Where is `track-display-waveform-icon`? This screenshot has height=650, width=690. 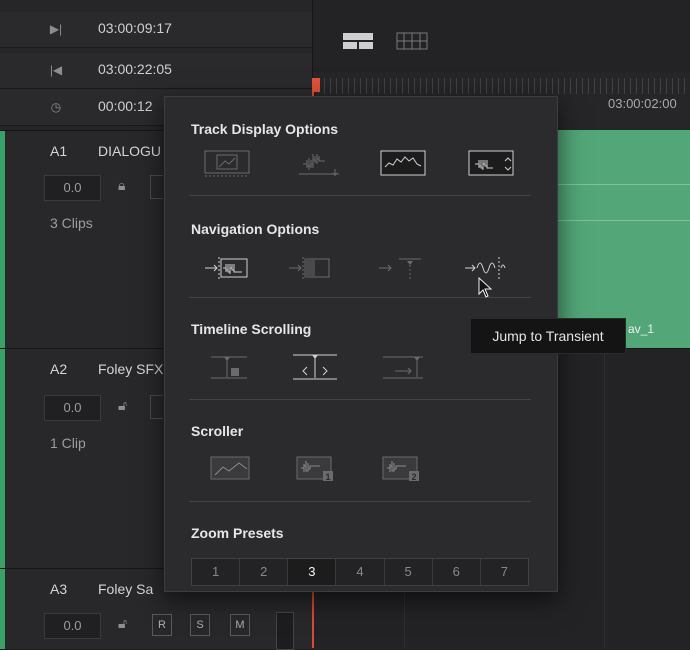
track-display-waveform-icon is located at coordinates (319, 164).